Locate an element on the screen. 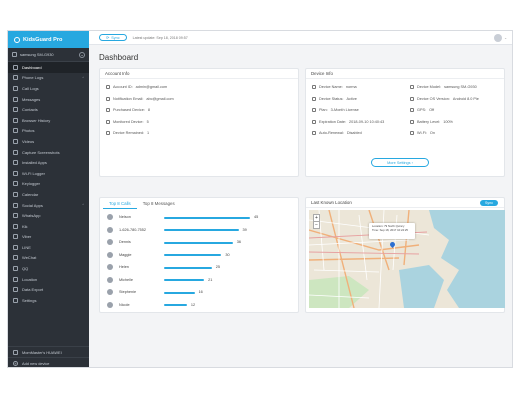 Image resolution: width=520 pixels, height=400 pixels. sidebar-item-qq: QQ is located at coordinates (48, 268).